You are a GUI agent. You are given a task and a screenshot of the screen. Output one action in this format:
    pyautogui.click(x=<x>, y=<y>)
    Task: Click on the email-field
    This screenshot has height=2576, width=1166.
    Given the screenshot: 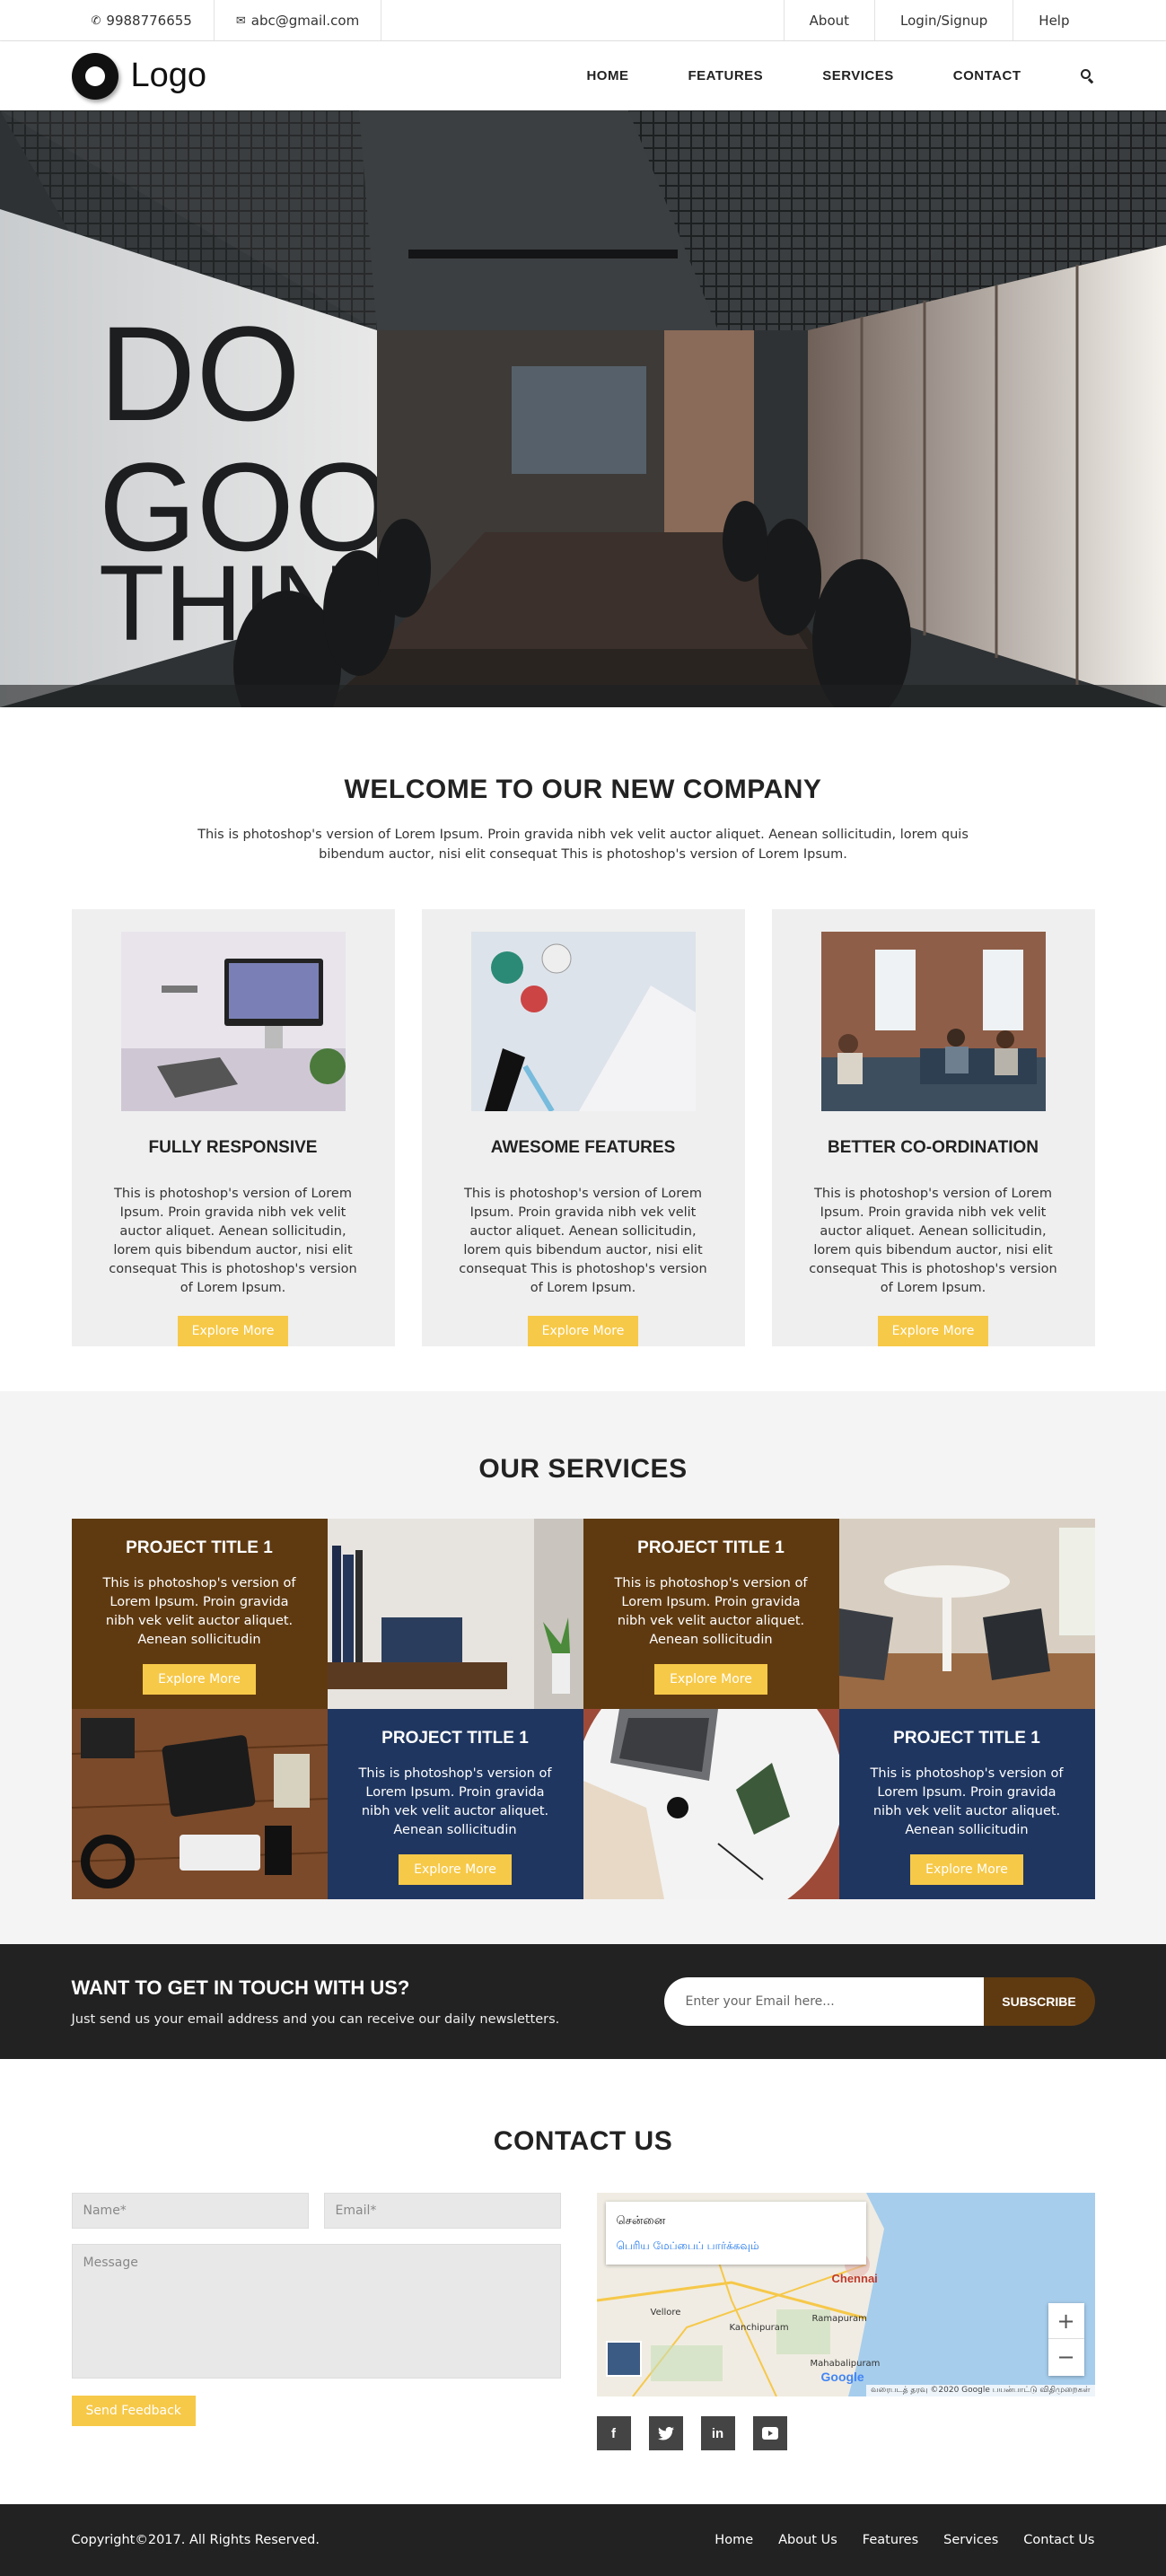 What is the action you would take?
    pyautogui.click(x=442, y=2211)
    